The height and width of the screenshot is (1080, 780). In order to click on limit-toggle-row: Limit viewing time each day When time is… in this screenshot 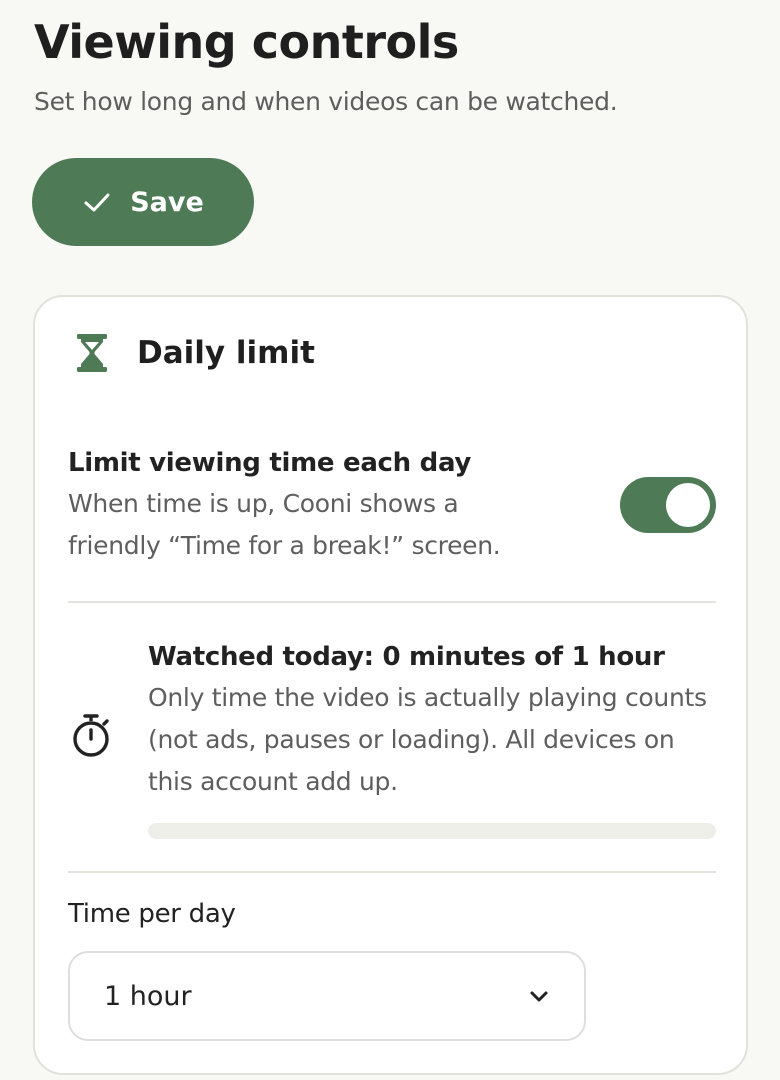, I will do `click(392, 505)`.